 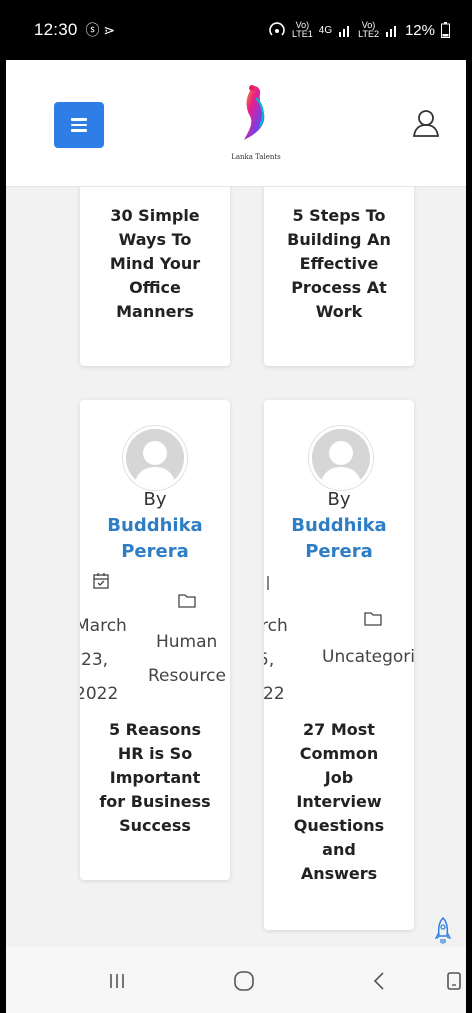 What do you see at coordinates (325, 30) in the screenshot?
I see `network-type: 4G` at bounding box center [325, 30].